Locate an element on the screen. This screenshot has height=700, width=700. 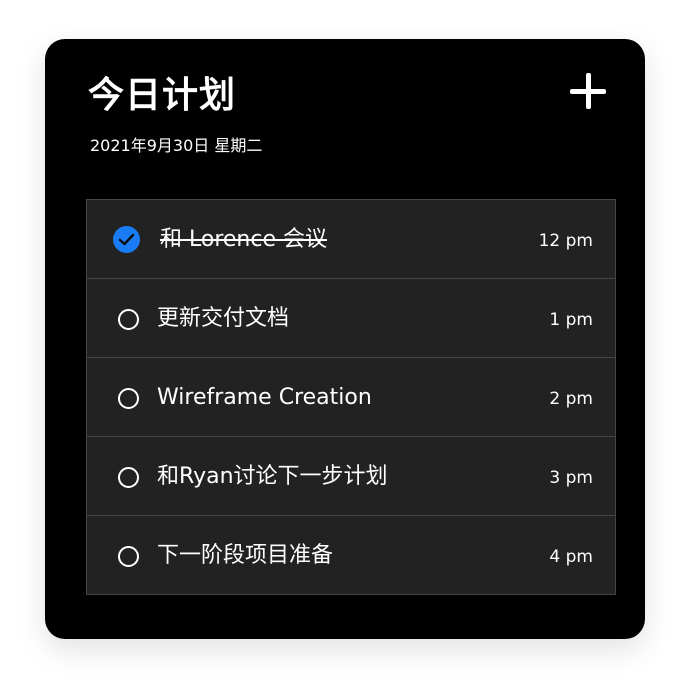
task-row: 和Ryan讨论下一步计划 3 pm is located at coordinates (351, 476).